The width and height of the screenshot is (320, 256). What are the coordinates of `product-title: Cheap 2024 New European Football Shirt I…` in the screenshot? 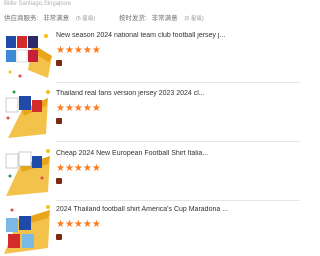 It's located at (175, 153).